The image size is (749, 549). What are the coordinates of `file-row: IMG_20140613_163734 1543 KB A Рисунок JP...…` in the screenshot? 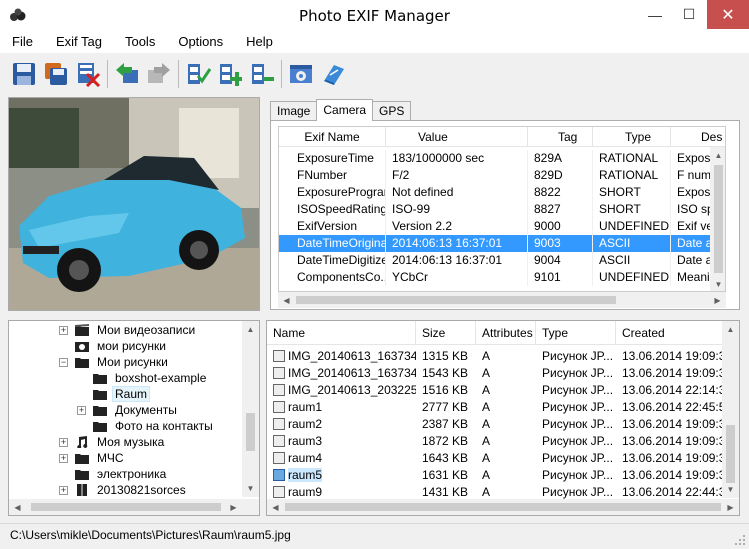 It's located at (495, 373).